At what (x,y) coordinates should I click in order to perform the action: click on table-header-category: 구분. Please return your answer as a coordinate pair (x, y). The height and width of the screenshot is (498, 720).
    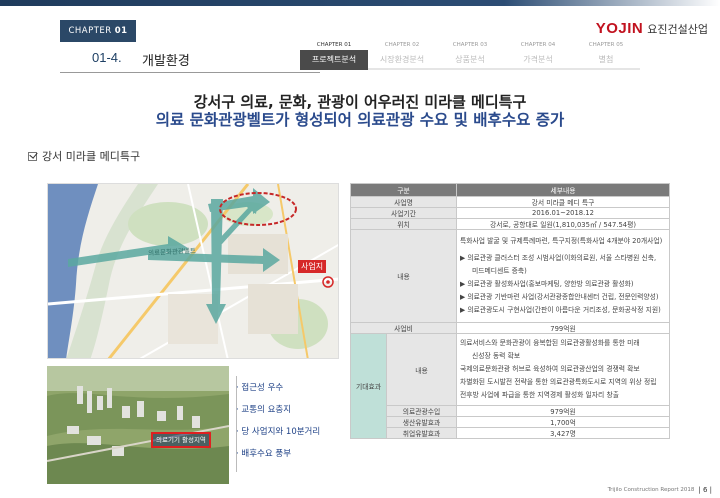
    Looking at the image, I should click on (403, 190).